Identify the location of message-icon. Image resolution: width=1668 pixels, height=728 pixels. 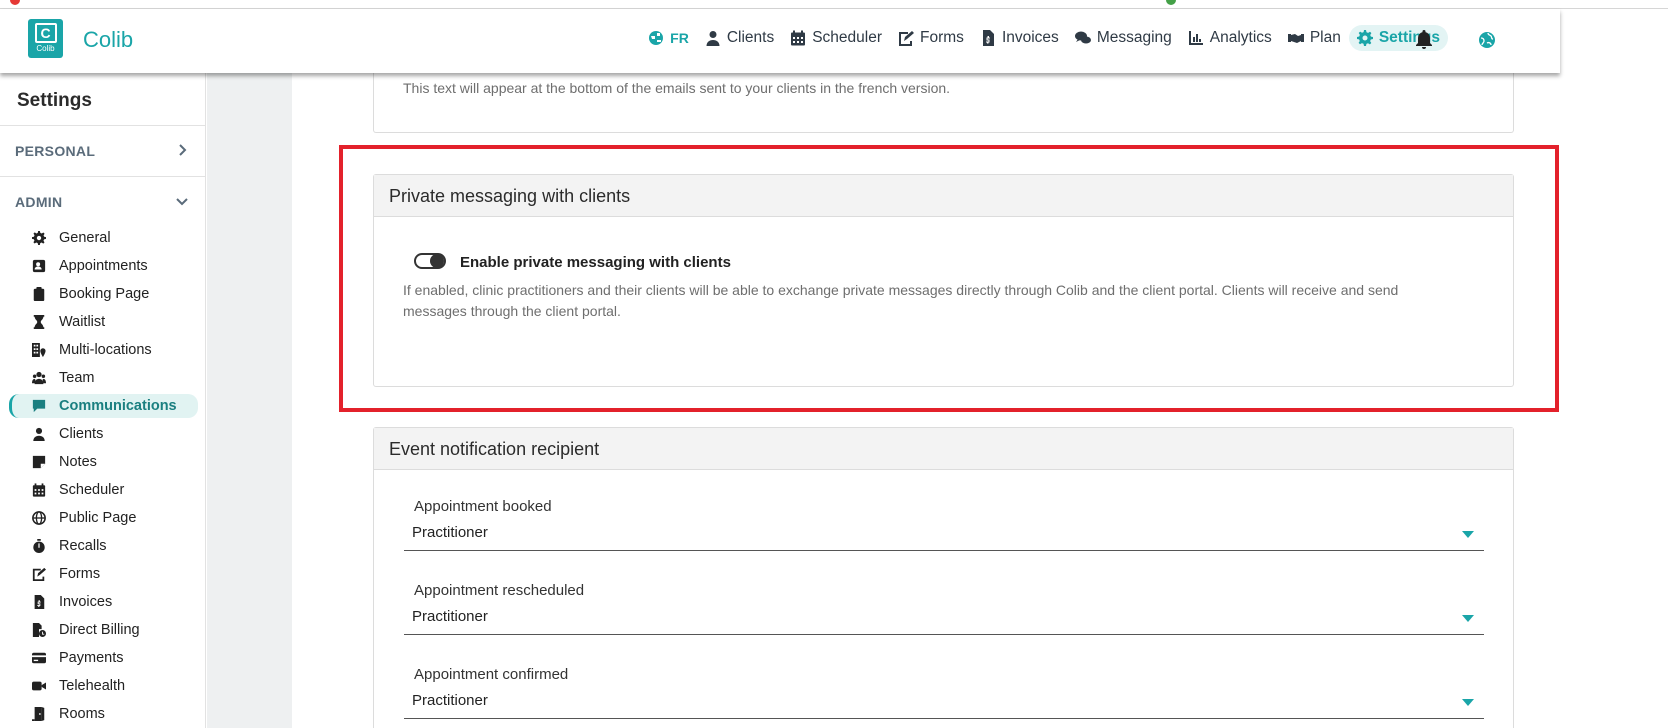
(39, 406).